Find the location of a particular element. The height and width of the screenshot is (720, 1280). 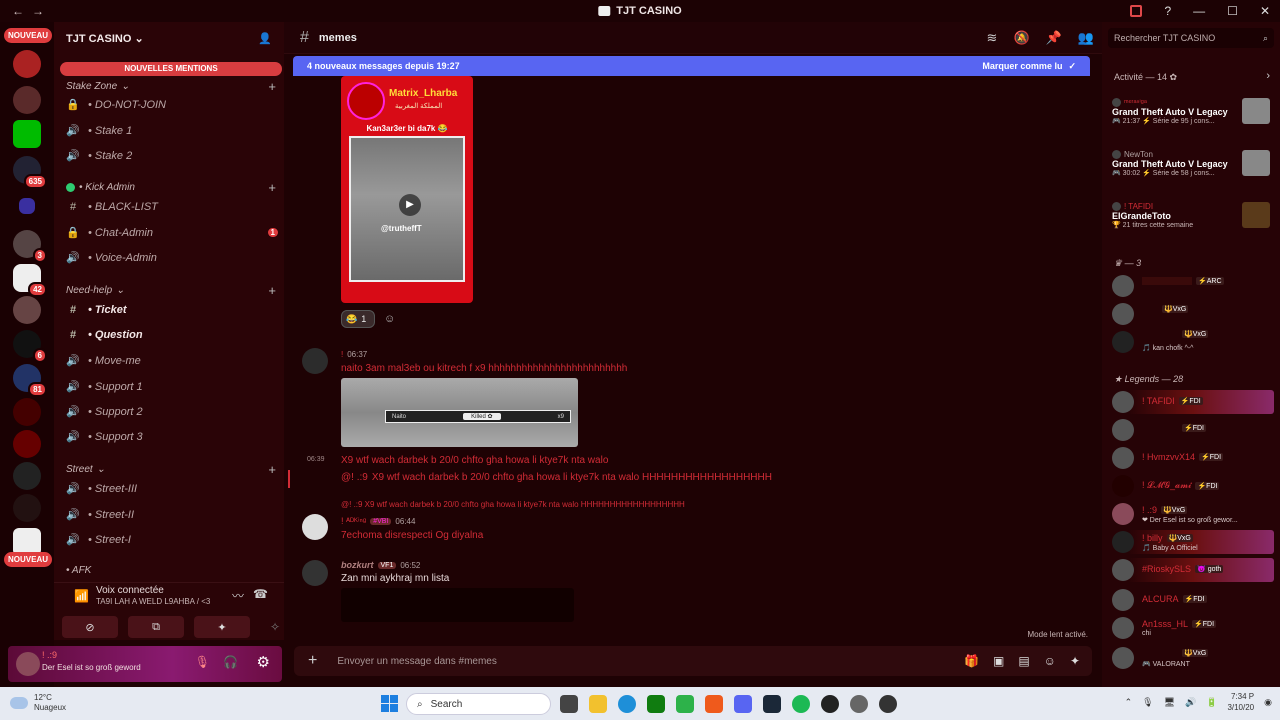

category-kick-admin: • Kick Admin + is located at coordinates (171, 187).